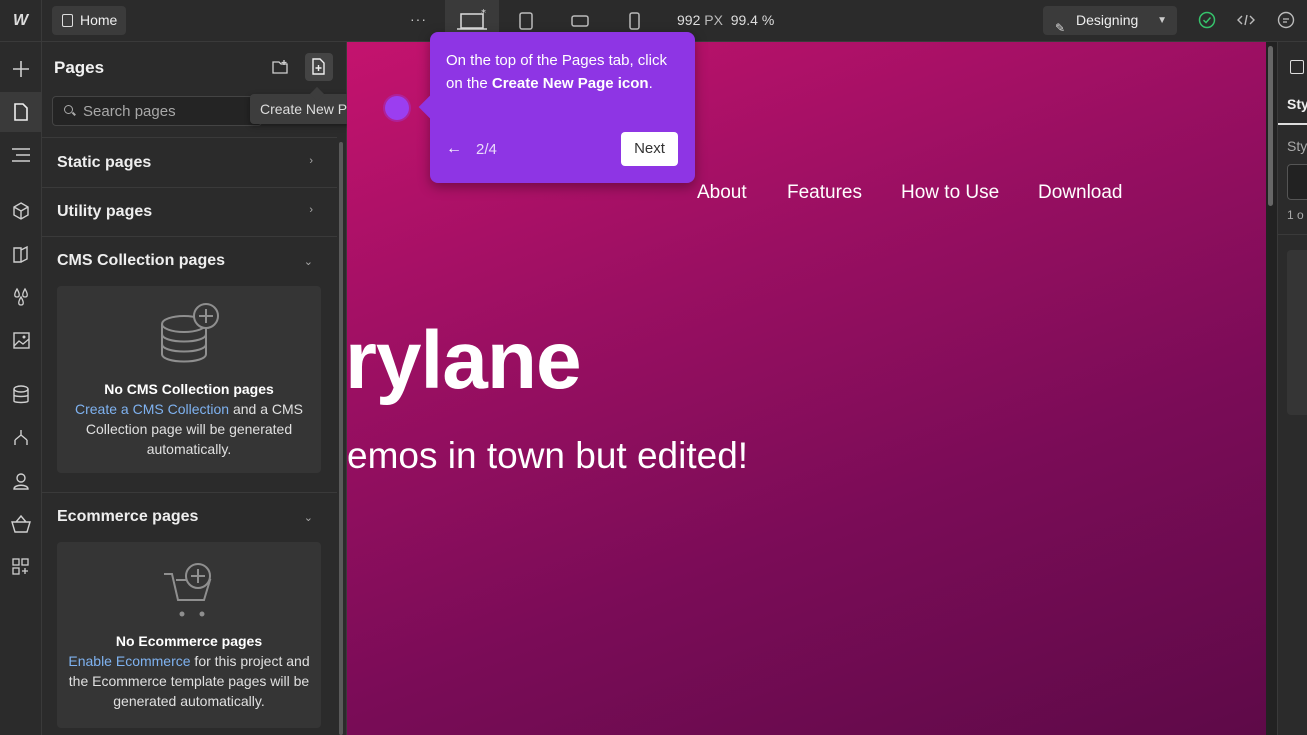 The width and height of the screenshot is (1307, 735). I want to click on mobile-landscape-icon, so click(580, 21).